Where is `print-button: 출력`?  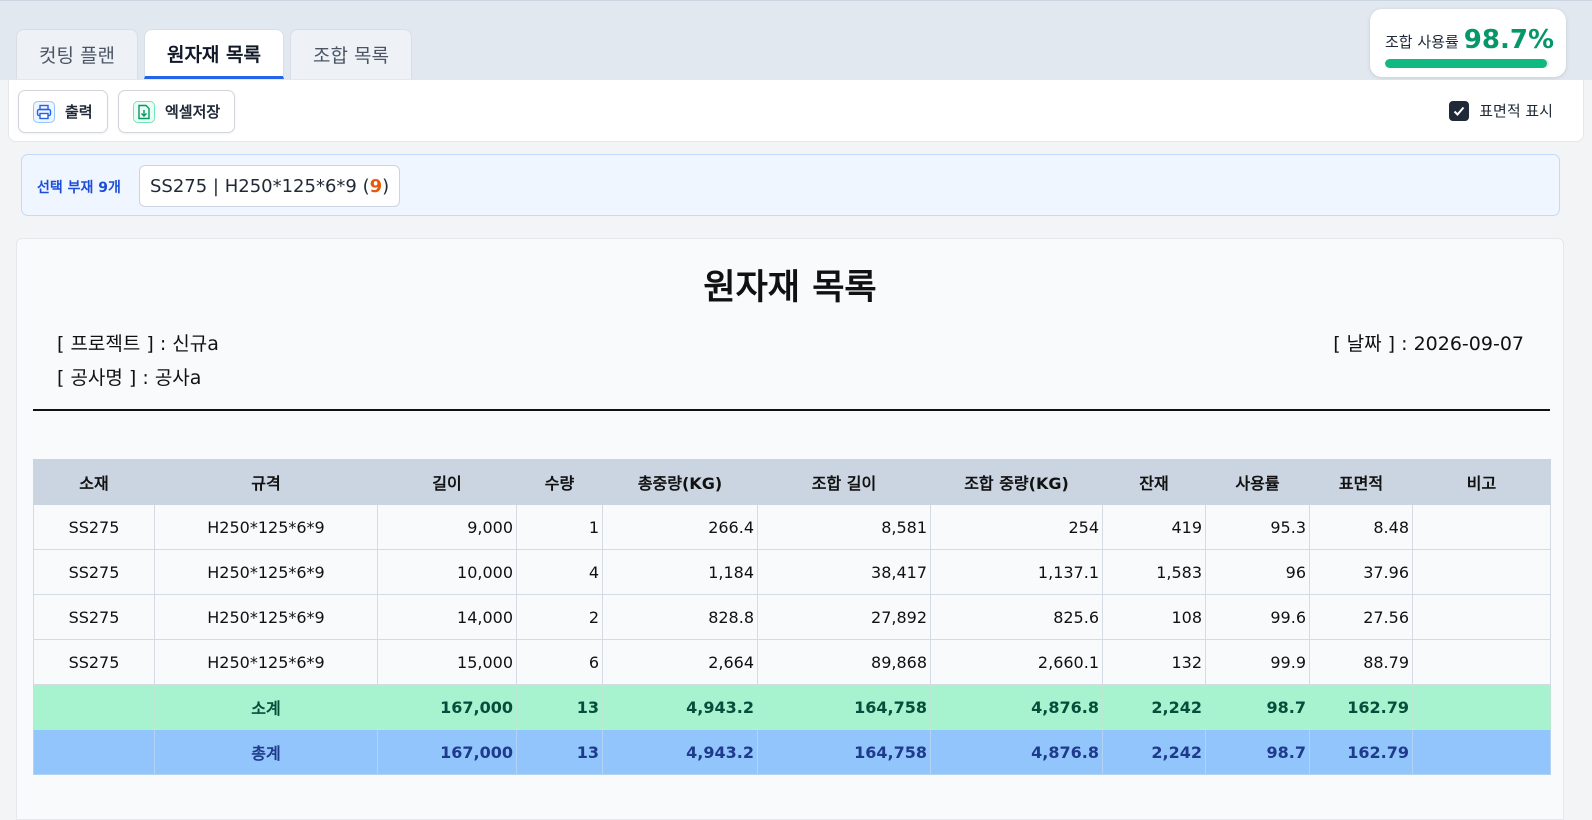
print-button: 출력 is located at coordinates (63, 111).